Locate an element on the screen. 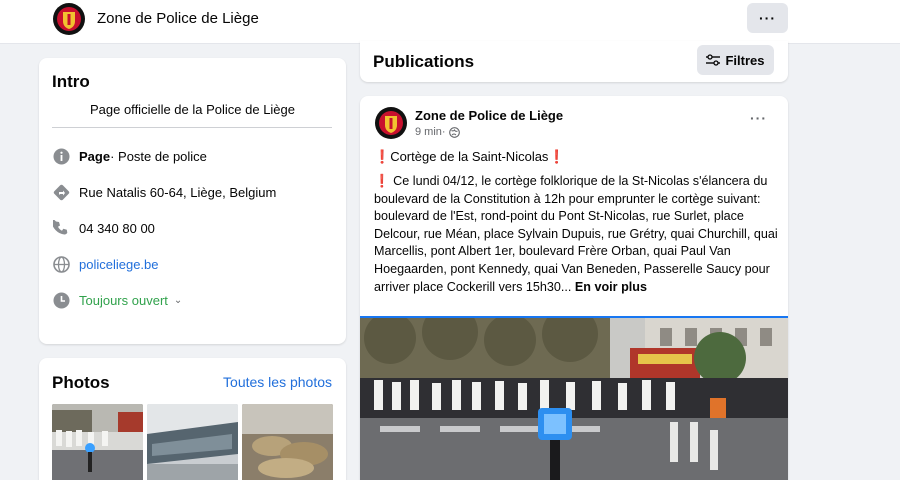 This screenshot has width=900, height=480. page-header: Zone de Police de Liège ··· is located at coordinates (450, 22).